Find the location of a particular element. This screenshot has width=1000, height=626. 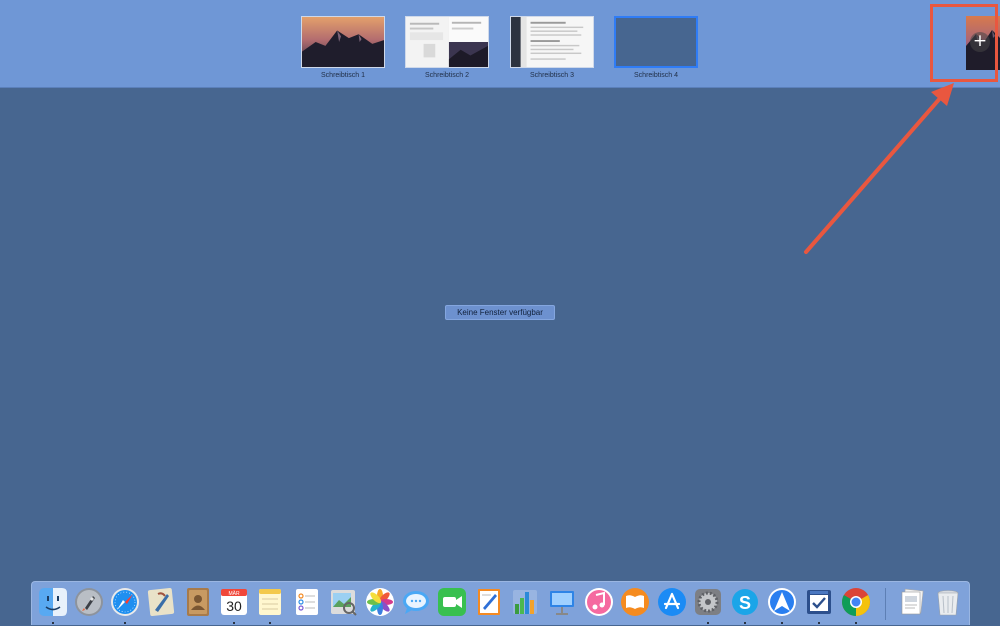

notes-icon is located at coordinates (270, 602).